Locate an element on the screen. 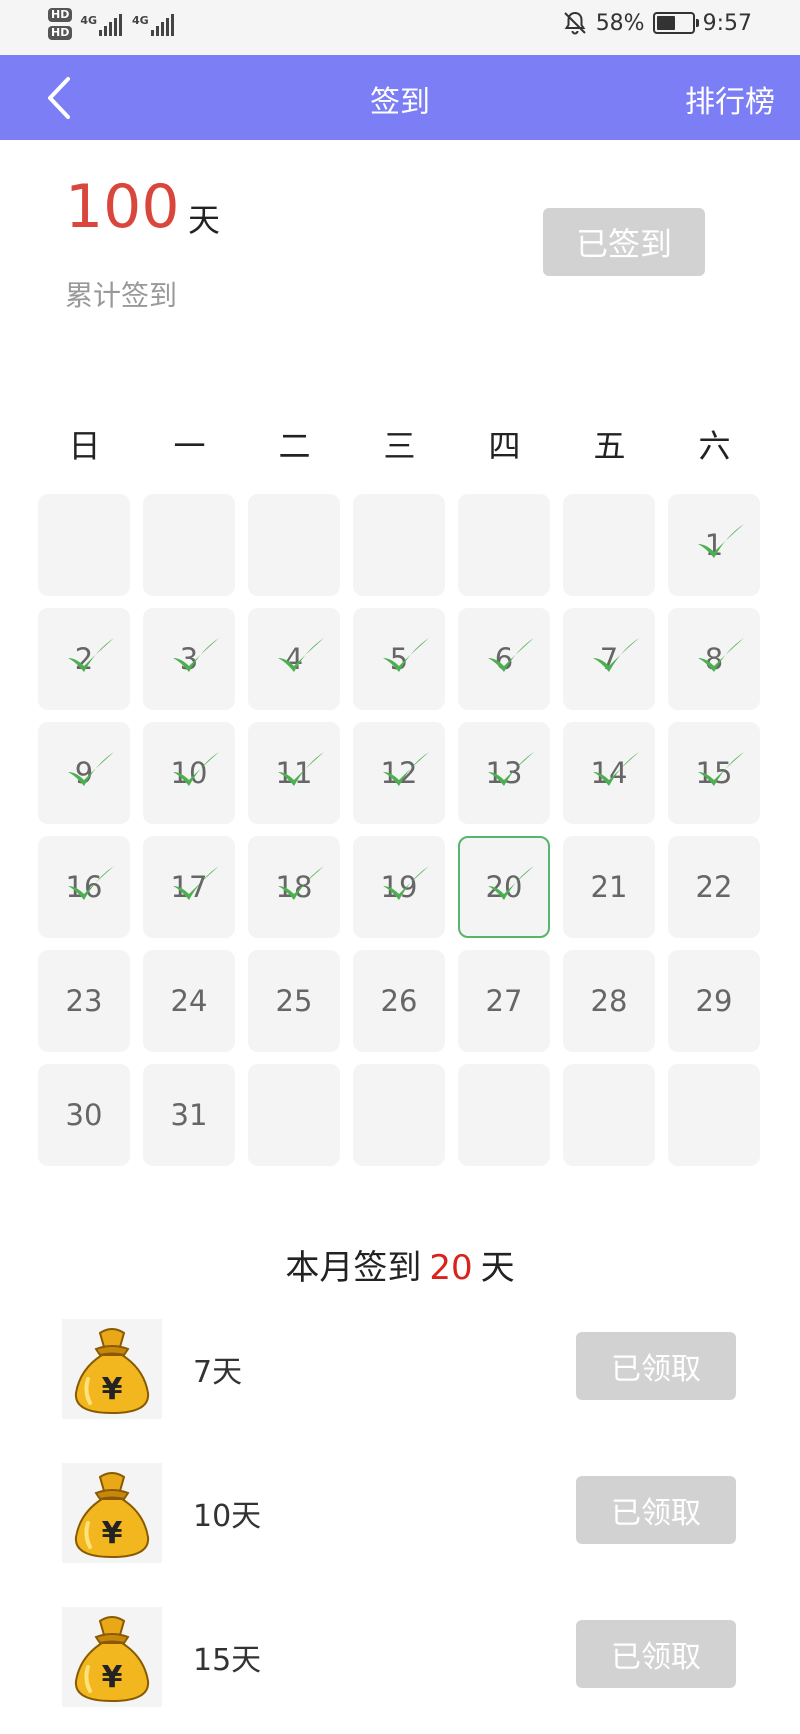  mute-bell-icon is located at coordinates (574, 23).